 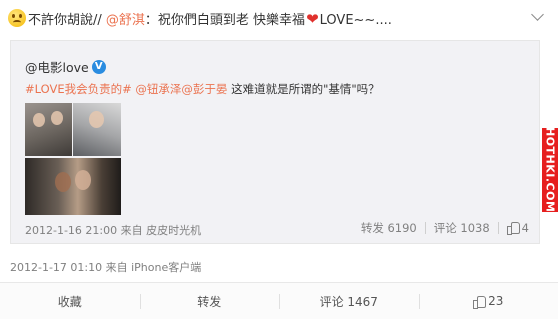 I want to click on repost-timestamp: 2012-1-16 21:00 来自 皮皮时光机, so click(x=113, y=230).